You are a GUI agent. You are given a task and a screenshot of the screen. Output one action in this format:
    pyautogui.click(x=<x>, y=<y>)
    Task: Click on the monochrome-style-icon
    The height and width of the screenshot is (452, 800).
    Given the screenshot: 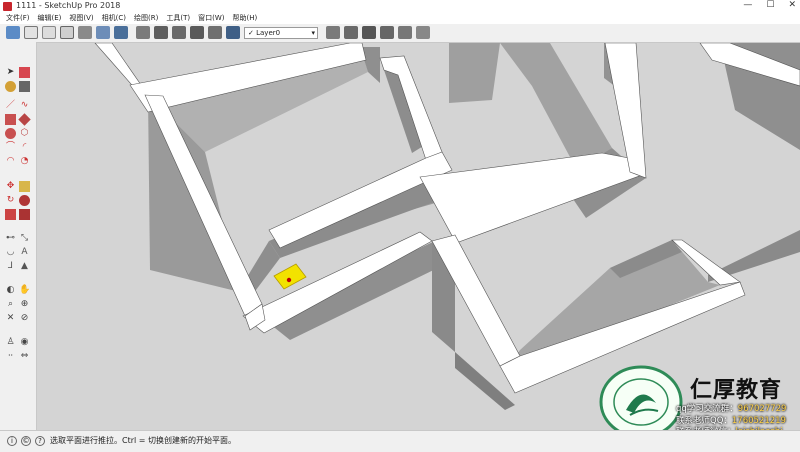 What is the action you would take?
    pyautogui.click(x=103, y=32)
    